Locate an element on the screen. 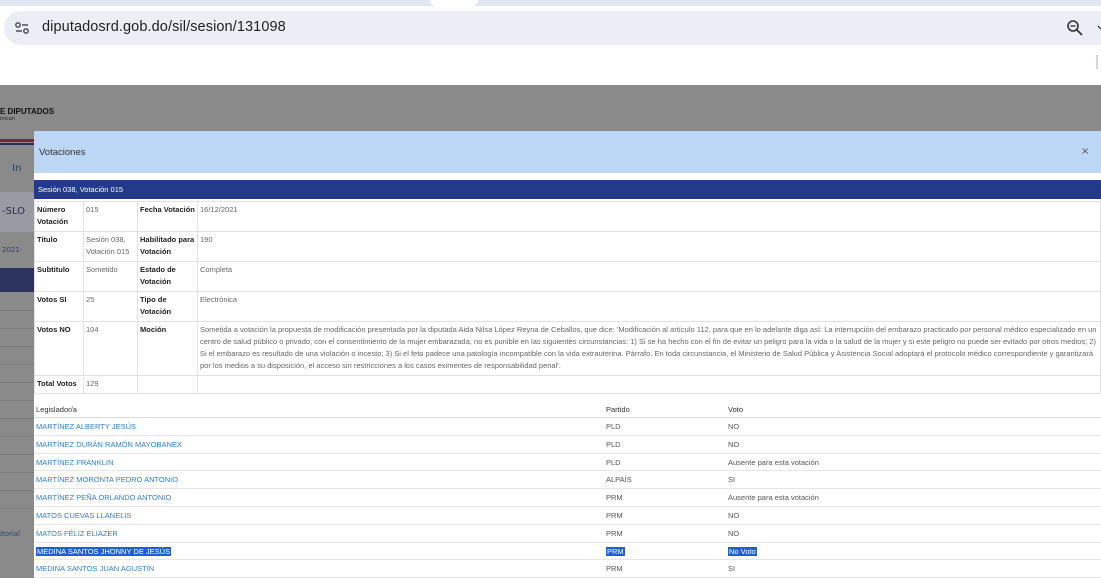  modal-title: Votaciones is located at coordinates (62, 152).